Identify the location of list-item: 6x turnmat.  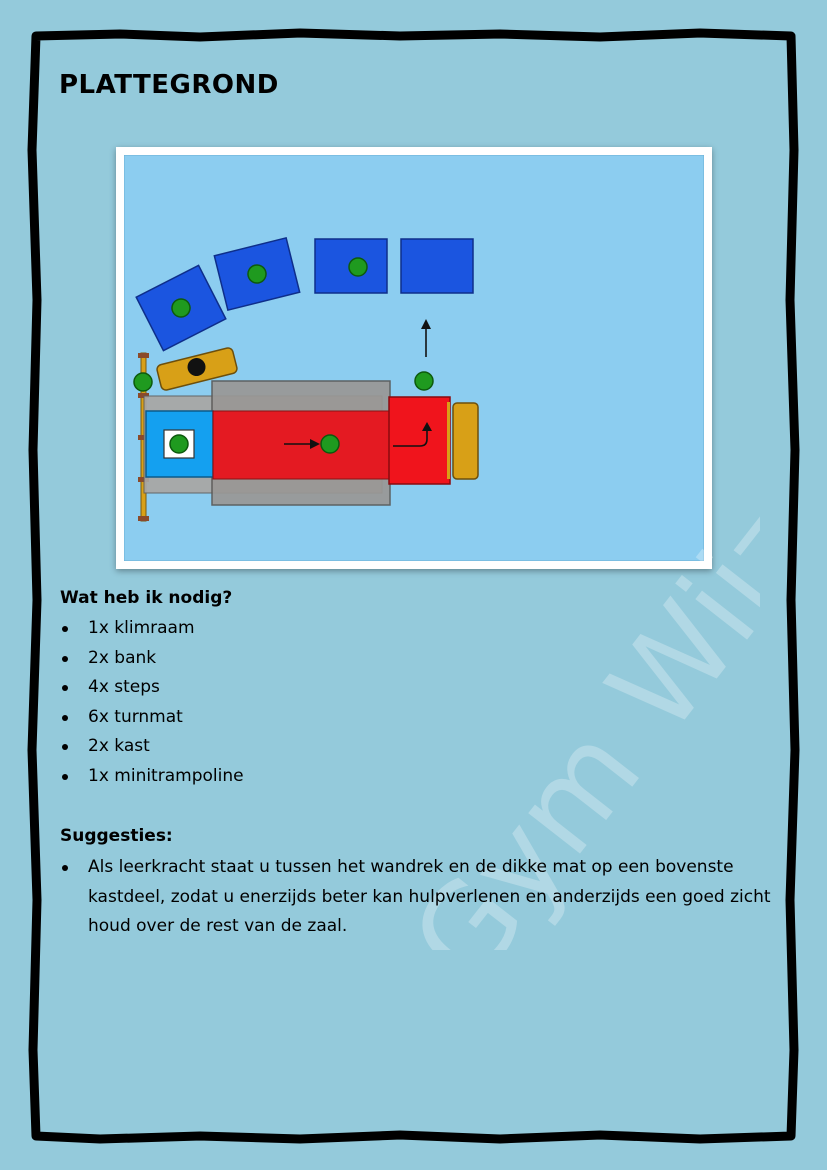
(152, 718).